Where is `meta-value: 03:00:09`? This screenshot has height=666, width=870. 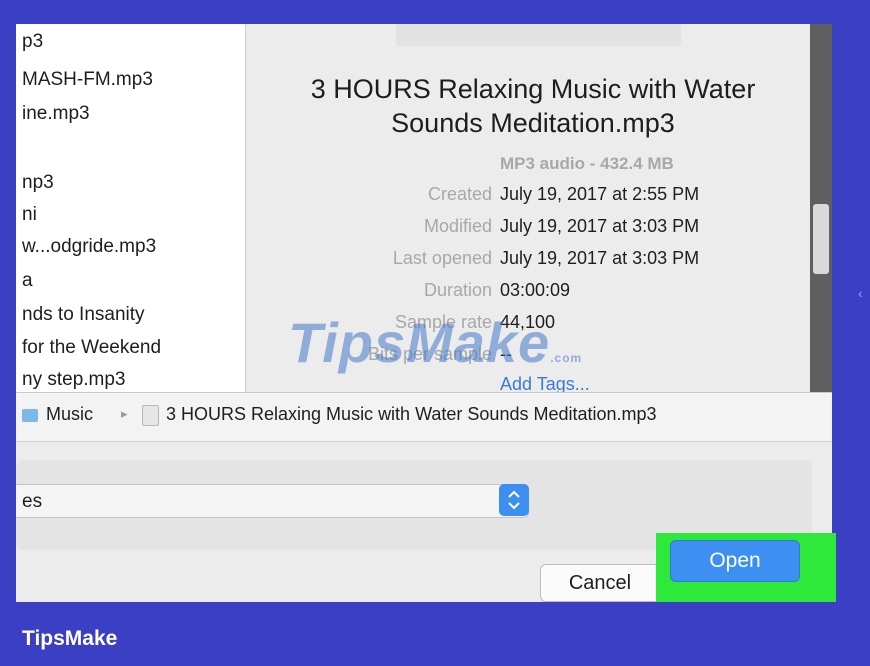
meta-value: 03:00:09 is located at coordinates (535, 290).